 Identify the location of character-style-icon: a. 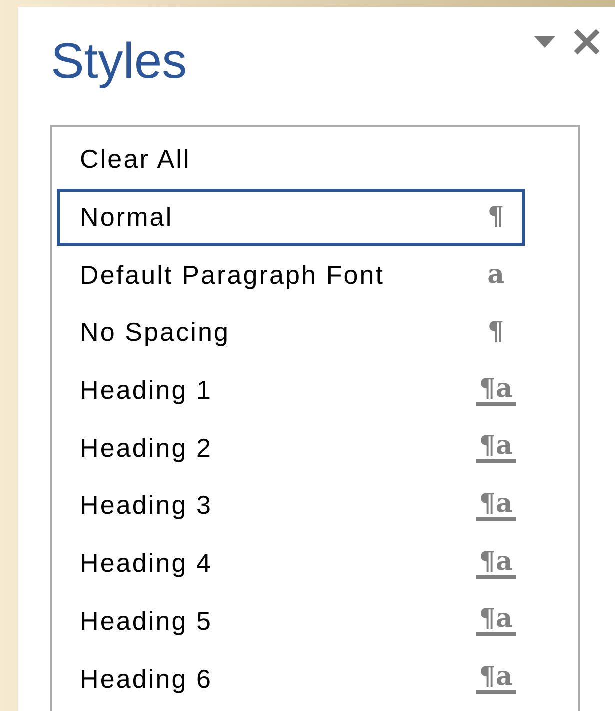
(496, 275).